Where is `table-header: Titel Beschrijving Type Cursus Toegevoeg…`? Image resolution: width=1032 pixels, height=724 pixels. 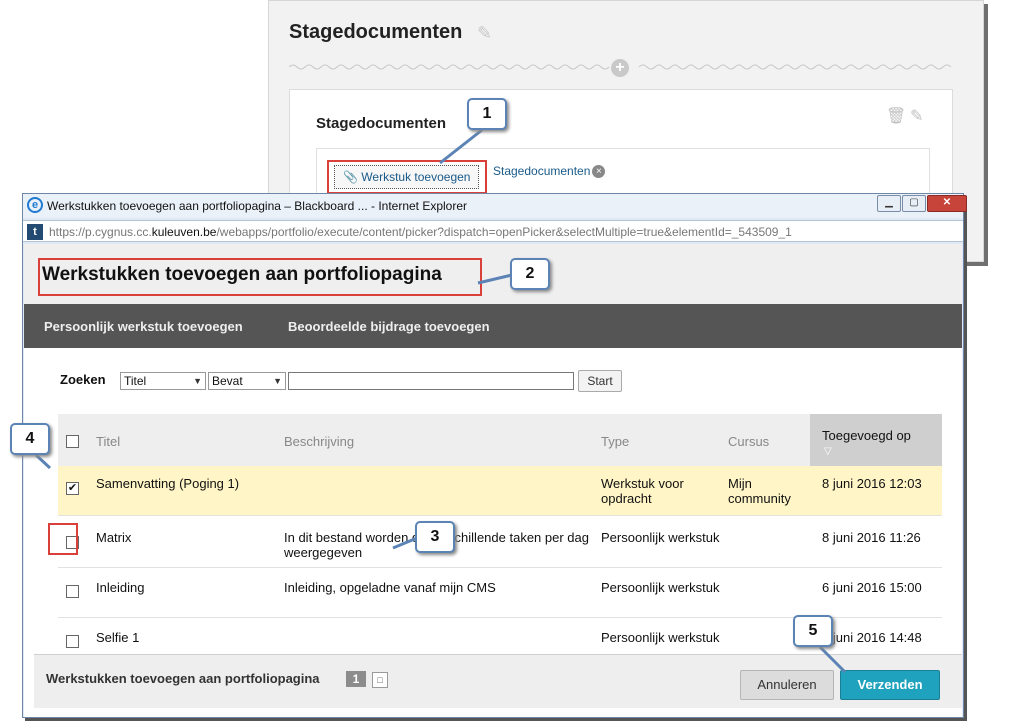
table-header: Titel Beschrijving Type Cursus Toegevoeg… is located at coordinates (500, 440).